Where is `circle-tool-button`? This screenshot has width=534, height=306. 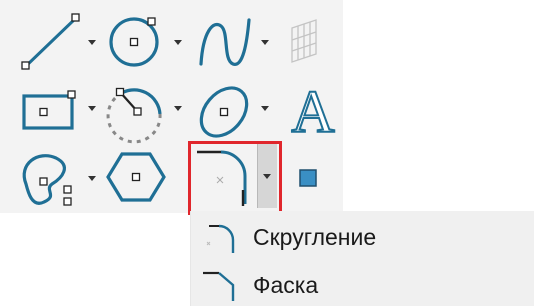 circle-tool-button is located at coordinates (135, 42).